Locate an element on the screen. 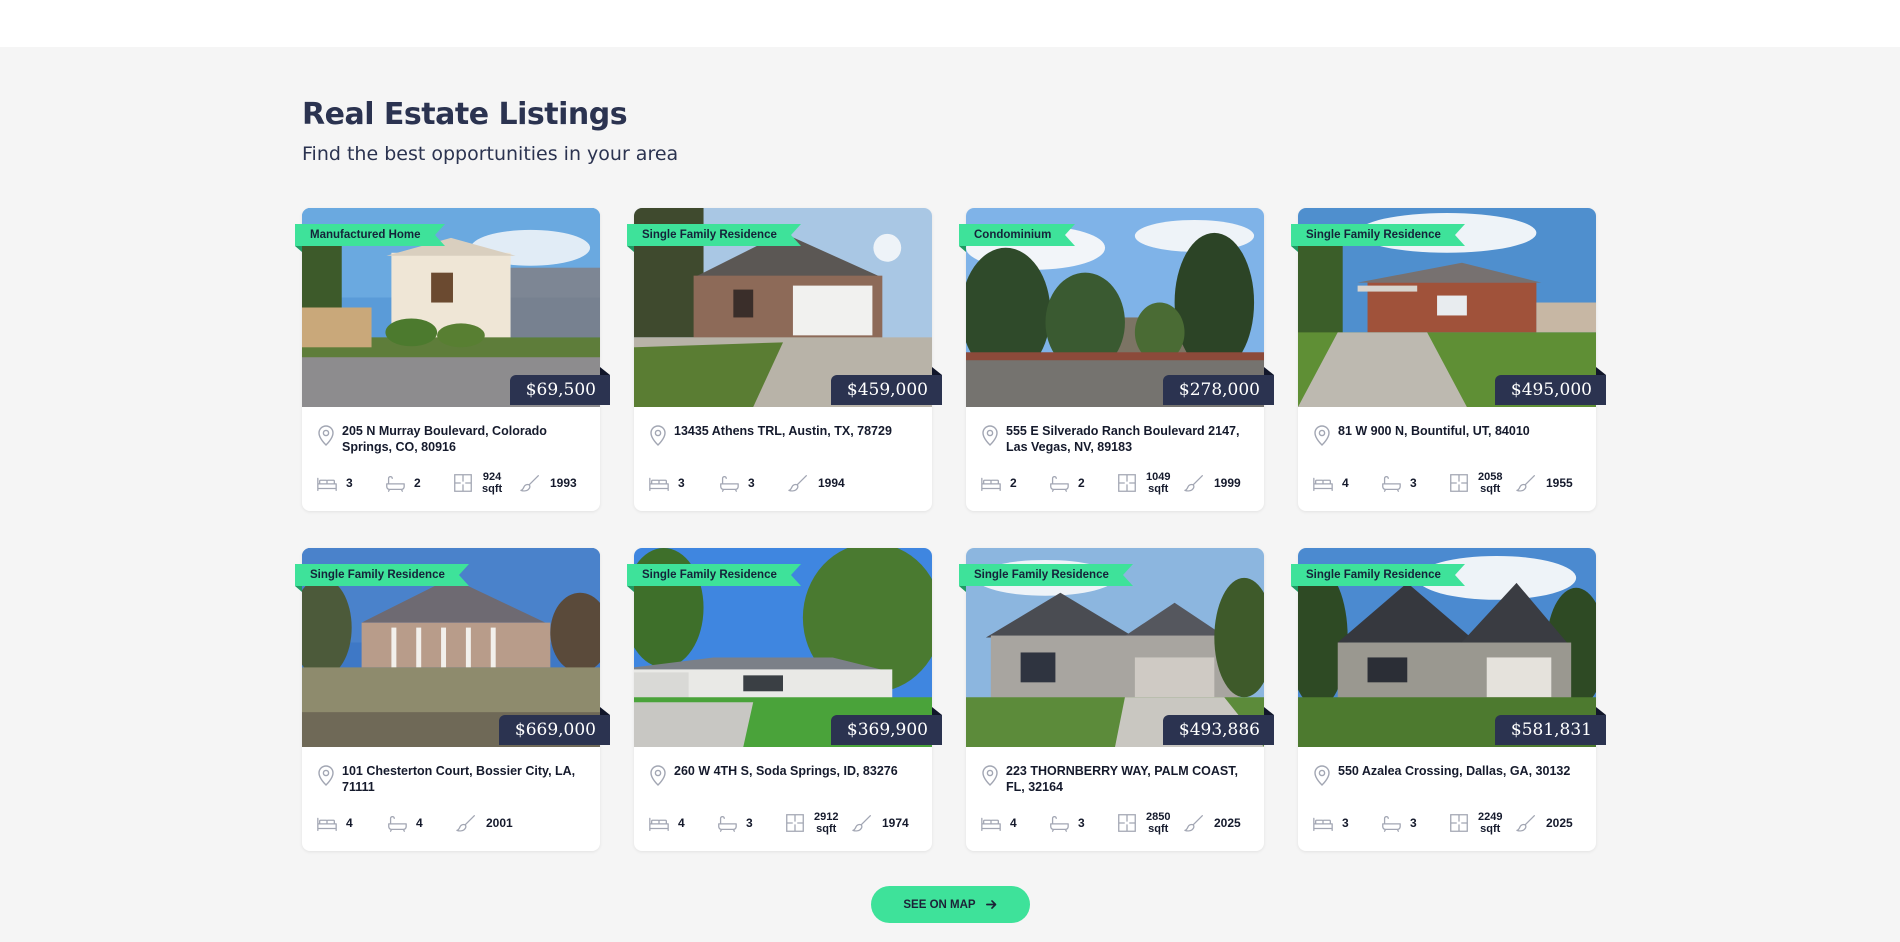 The width and height of the screenshot is (1900, 942). living-area-value: 2912 sqft is located at coordinates (826, 823).